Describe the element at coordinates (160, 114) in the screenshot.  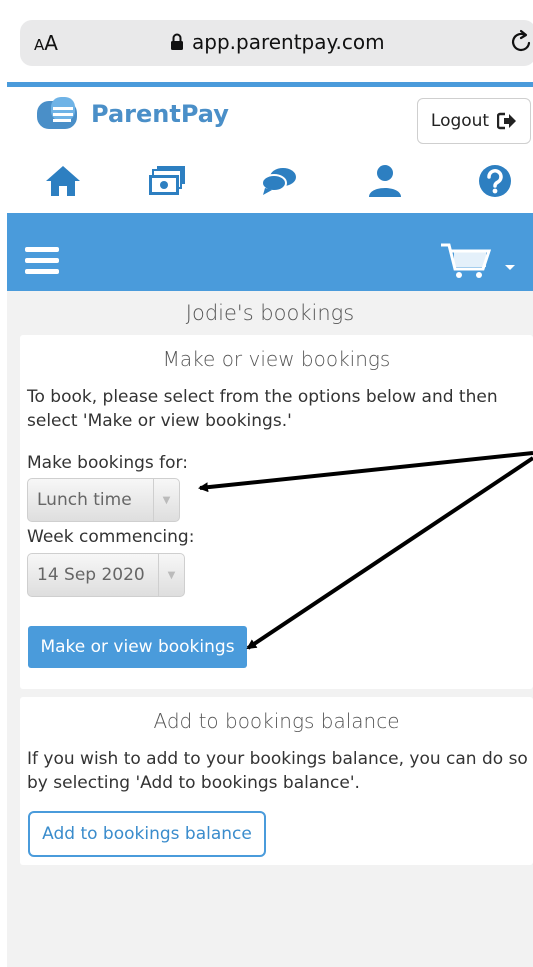
I see `brand-name: ParentPay` at that location.